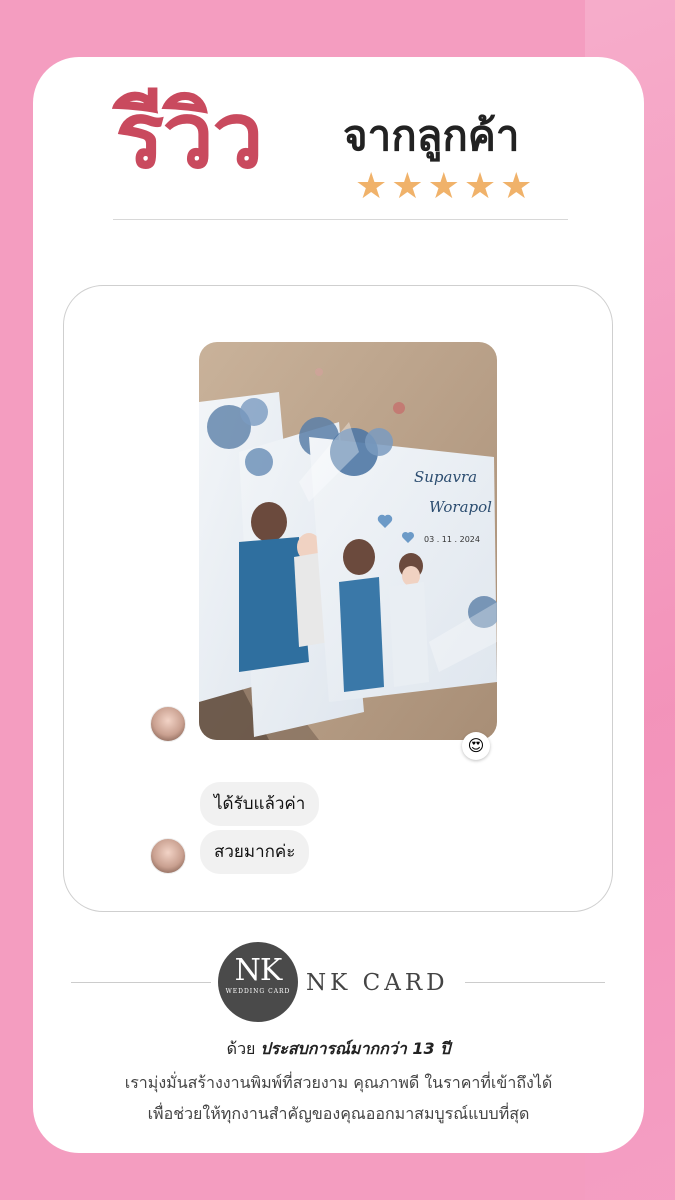  Describe the element at coordinates (355, 1048) in the screenshot. I see `experience-highlight: ประสบการณ์มากกว่า 13 ปี` at that location.